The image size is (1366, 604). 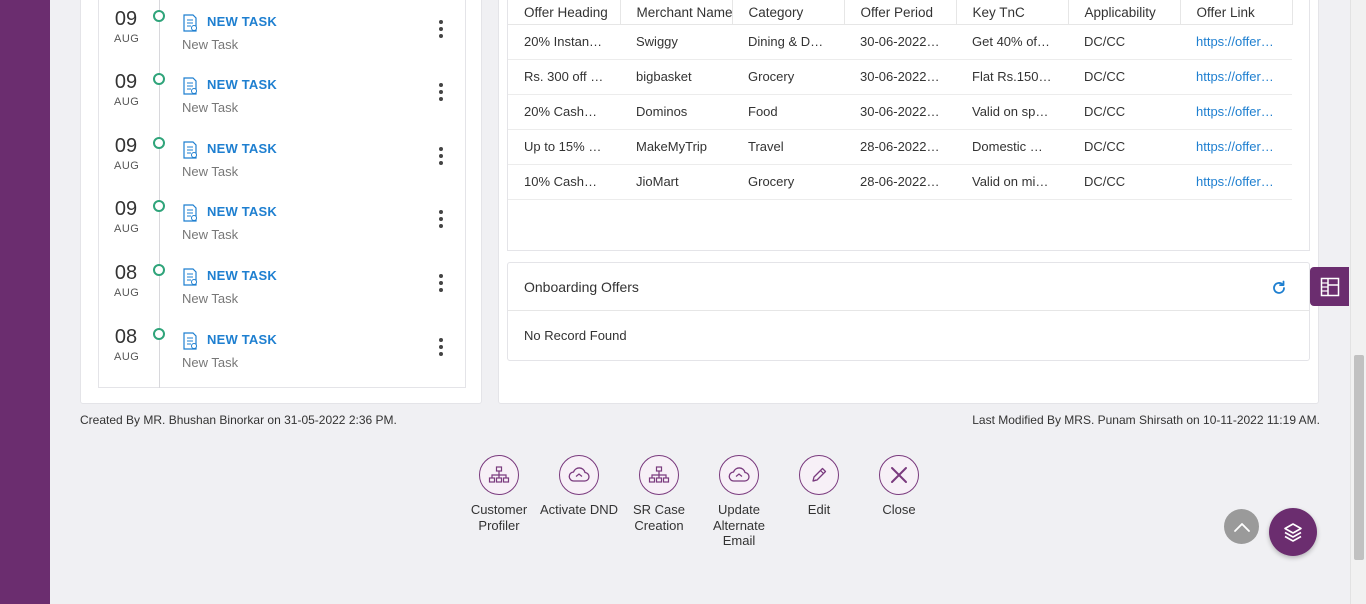 I want to click on offers-table-cell: 20% Cashback, so click(x=564, y=112).